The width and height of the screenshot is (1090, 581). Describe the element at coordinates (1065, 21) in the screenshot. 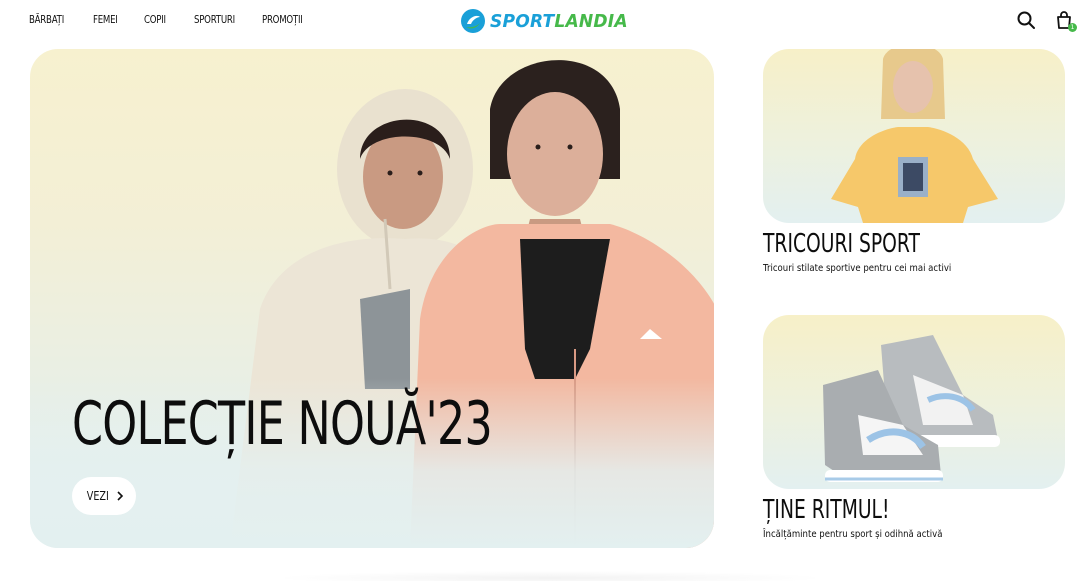

I see `shopping-bag-icon: 1` at that location.